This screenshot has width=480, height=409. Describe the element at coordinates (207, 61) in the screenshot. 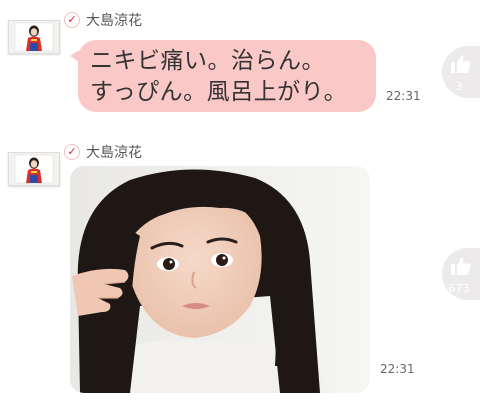

I see `message-line: ニキビ痛い。治らん。` at that location.